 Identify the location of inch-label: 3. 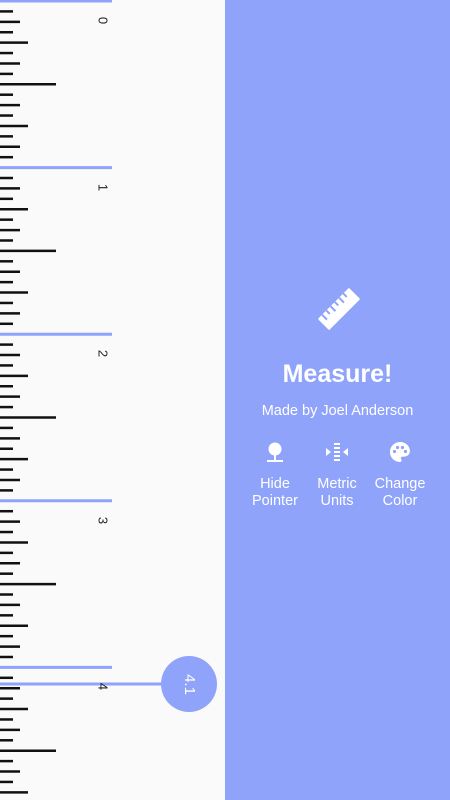
(103, 520).